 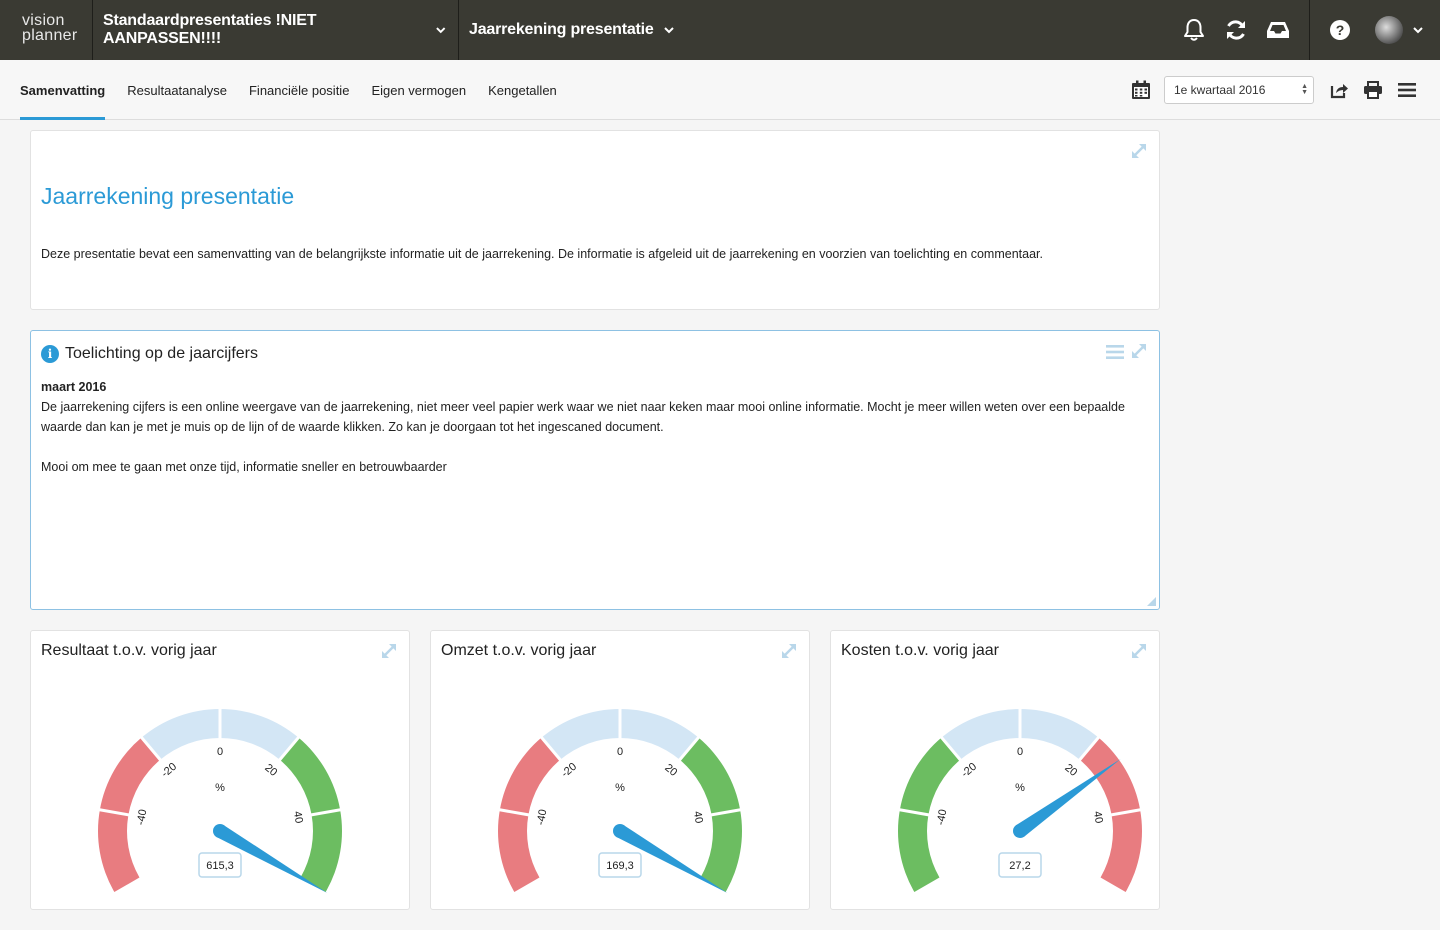 I want to click on gauge-value-label: 169,3, so click(x=620, y=866).